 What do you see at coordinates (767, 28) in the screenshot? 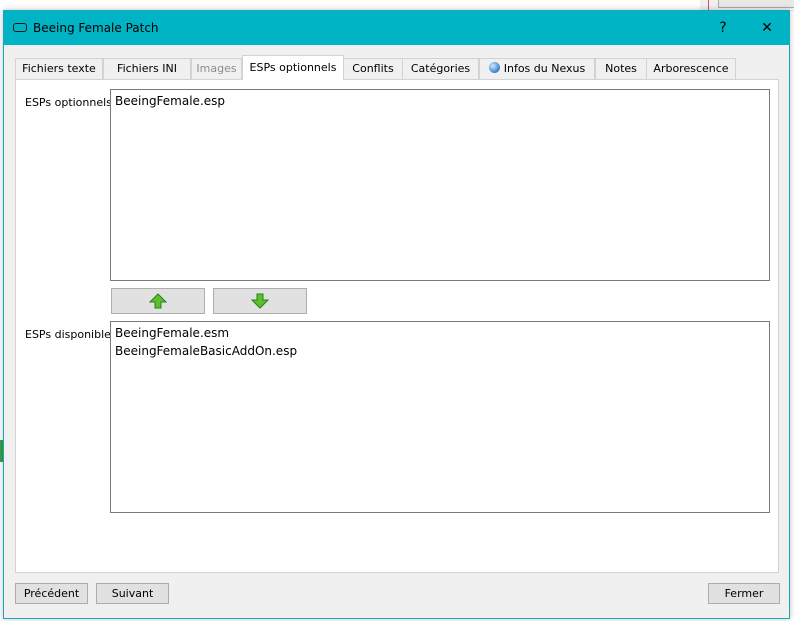
I see `close-window-button: ✕` at bounding box center [767, 28].